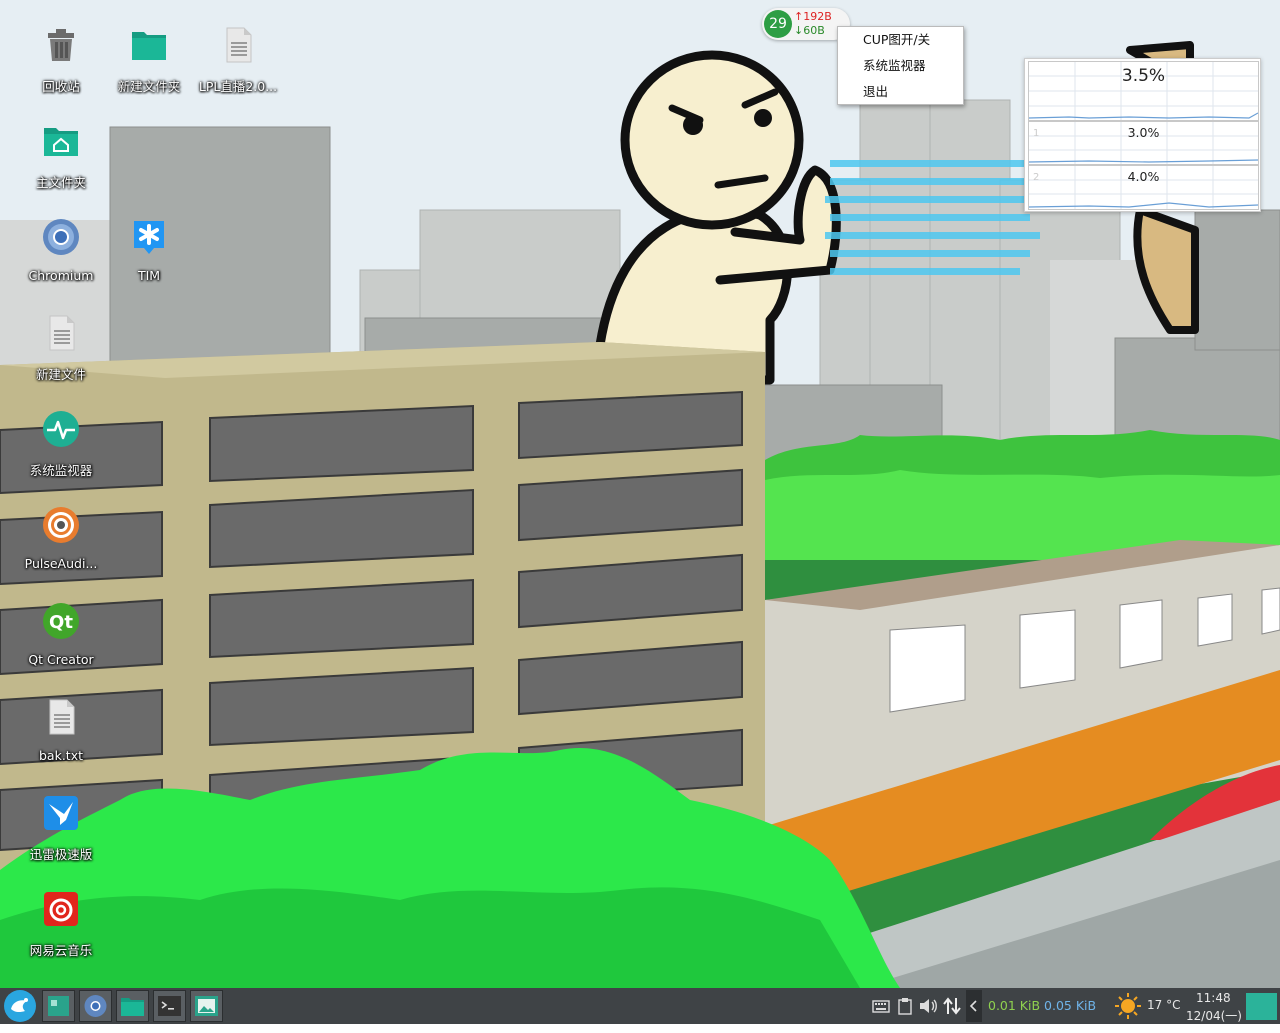 Image resolution: width=1280 pixels, height=1033 pixels. What do you see at coordinates (61, 833) in the screenshot?
I see `desktop-icon-xunlei: 迅雷极速版` at bounding box center [61, 833].